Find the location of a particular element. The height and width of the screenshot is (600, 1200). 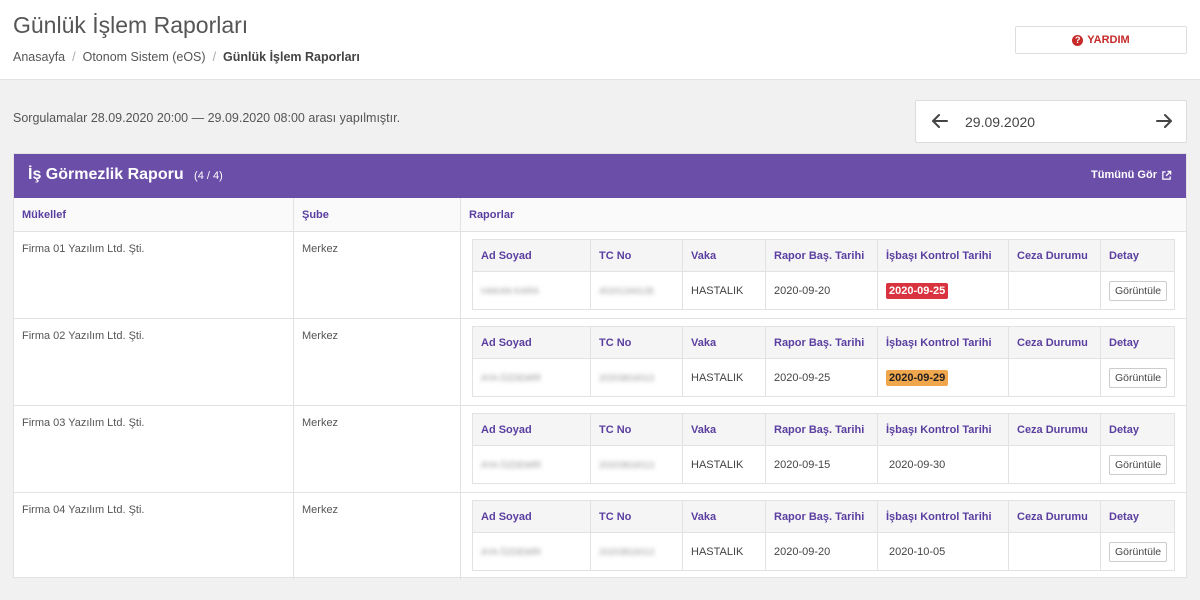

control-date-cell: 2020-10-05 is located at coordinates (943, 551).